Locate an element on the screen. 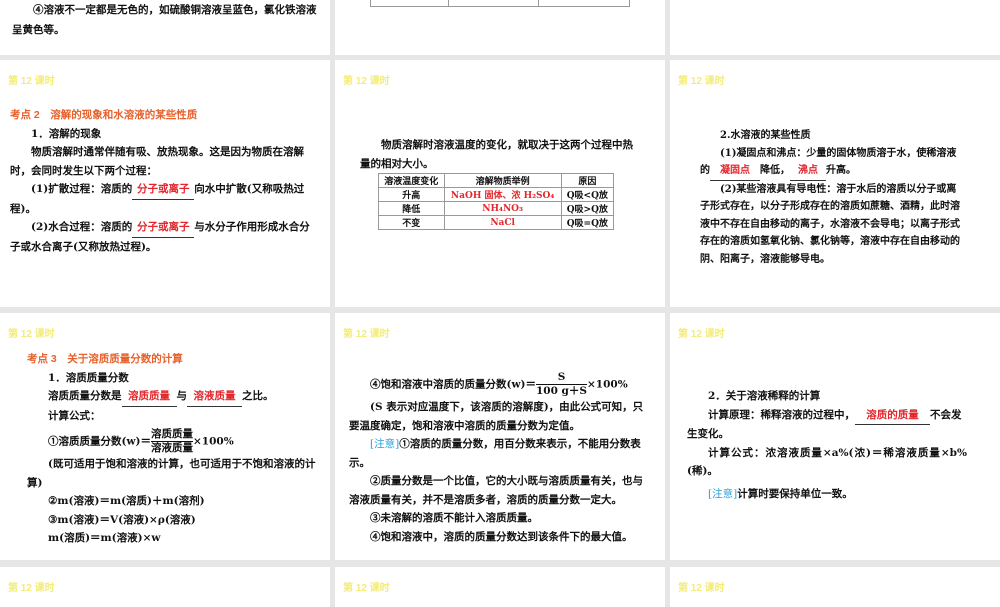 This screenshot has height=607, width=1000. text: 升高。 is located at coordinates (841, 170).